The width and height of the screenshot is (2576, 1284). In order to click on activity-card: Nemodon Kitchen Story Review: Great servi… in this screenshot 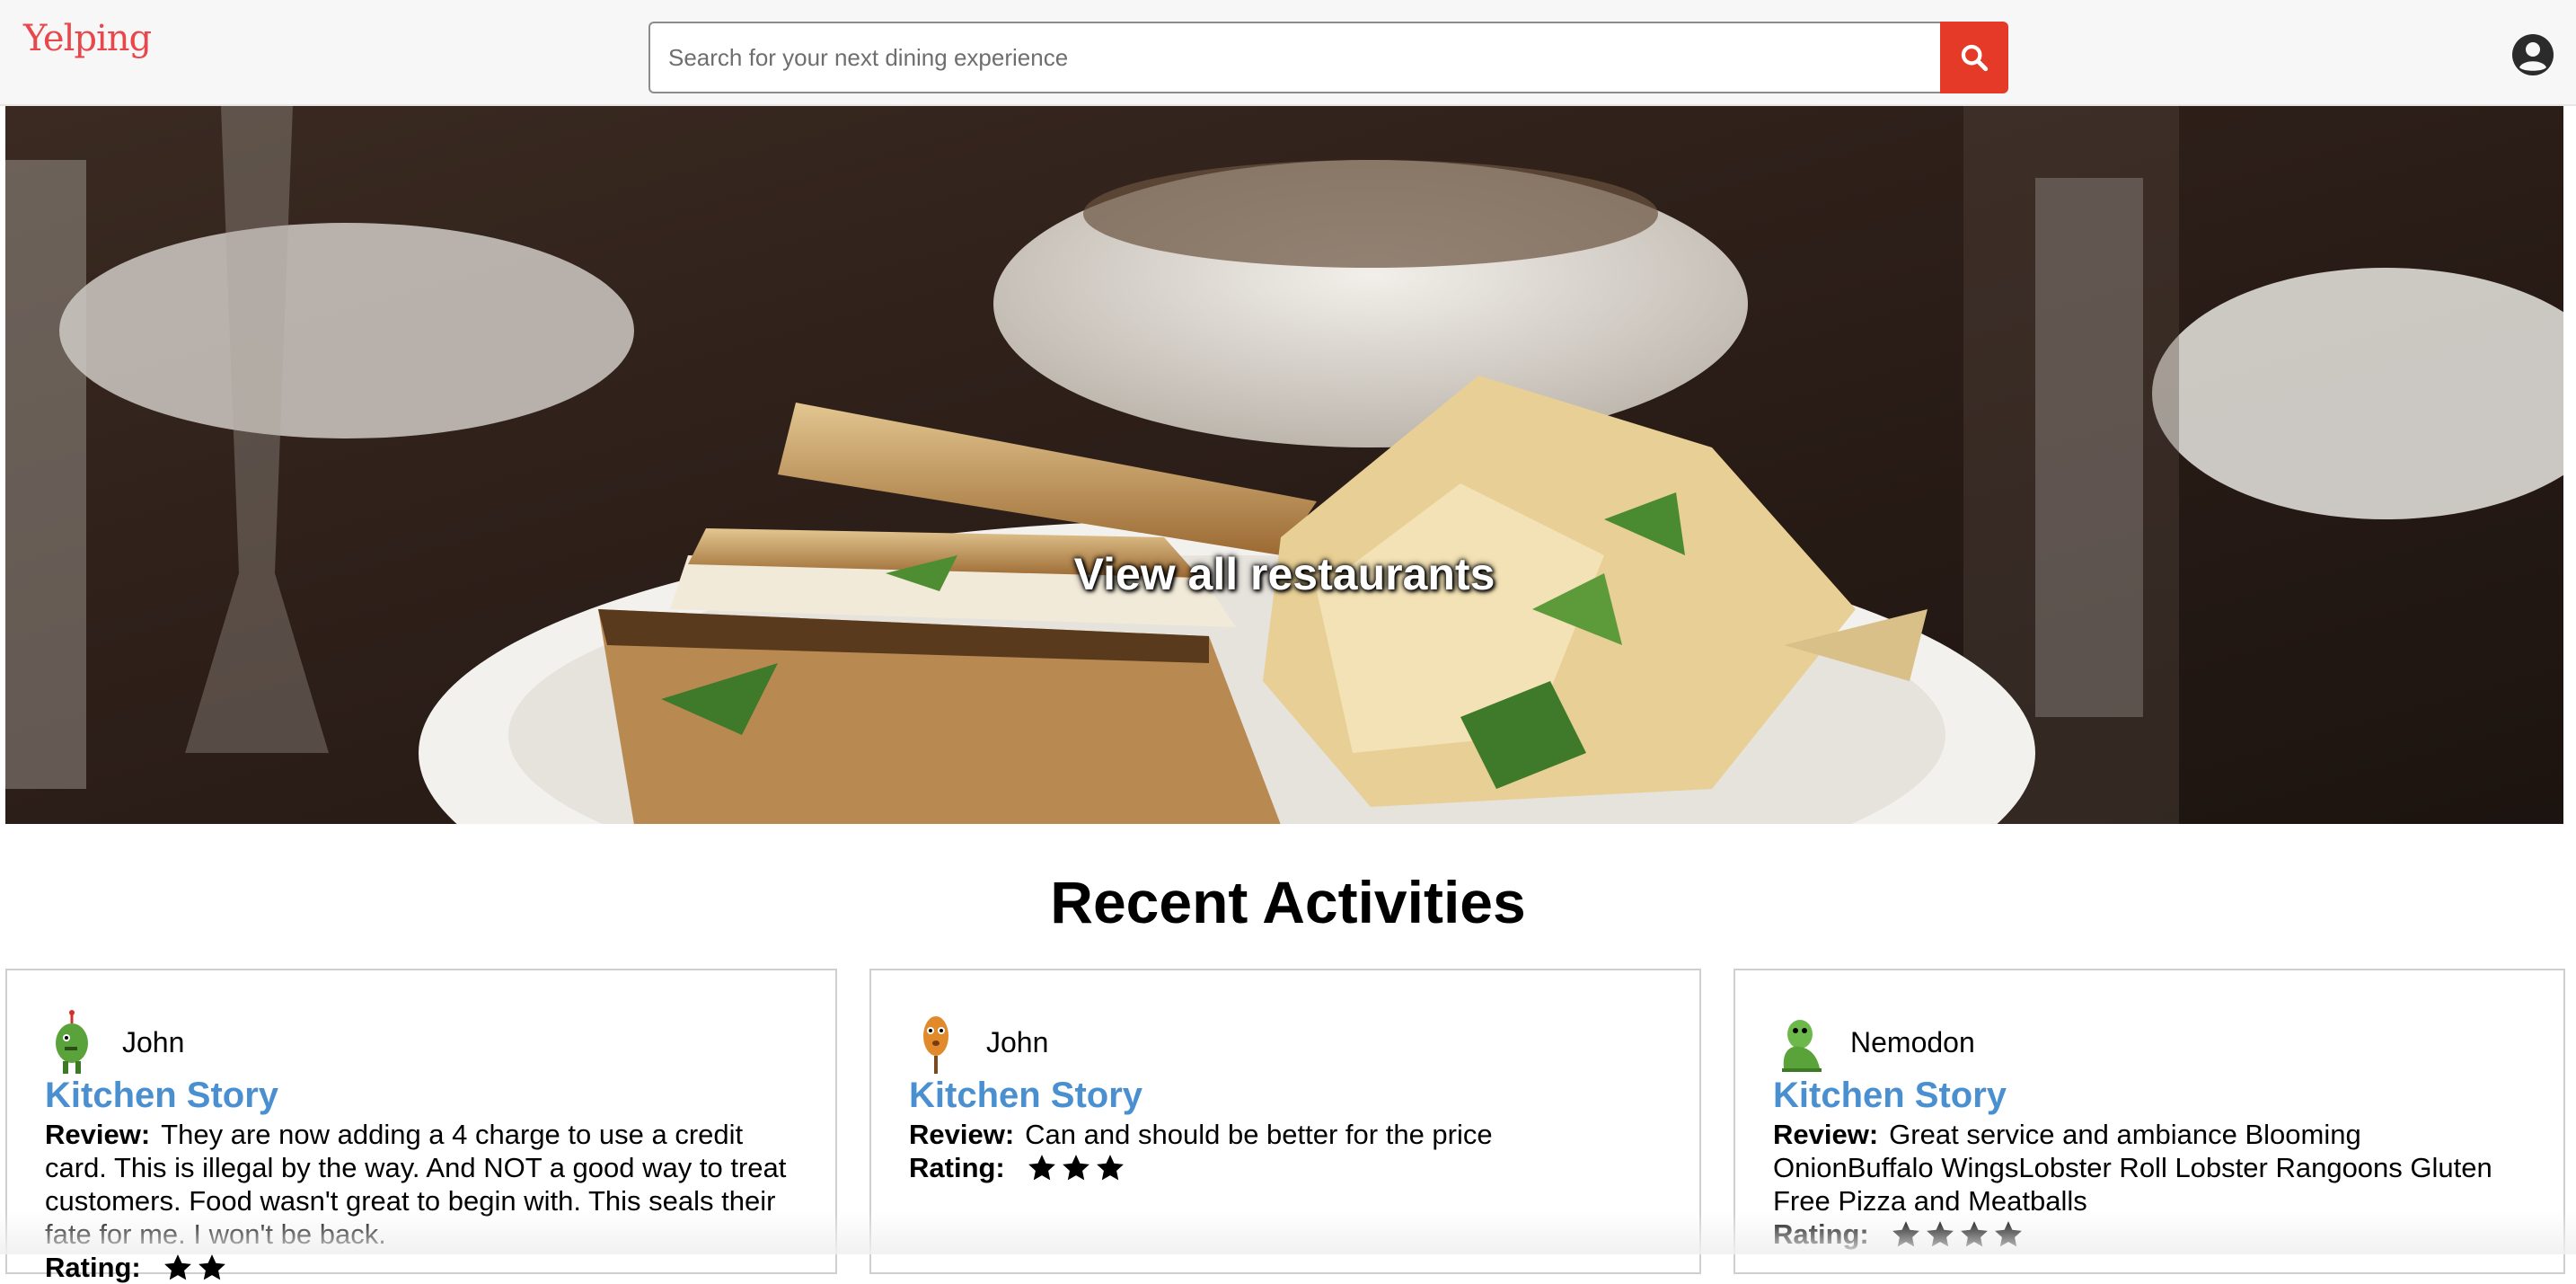, I will do `click(2149, 1121)`.